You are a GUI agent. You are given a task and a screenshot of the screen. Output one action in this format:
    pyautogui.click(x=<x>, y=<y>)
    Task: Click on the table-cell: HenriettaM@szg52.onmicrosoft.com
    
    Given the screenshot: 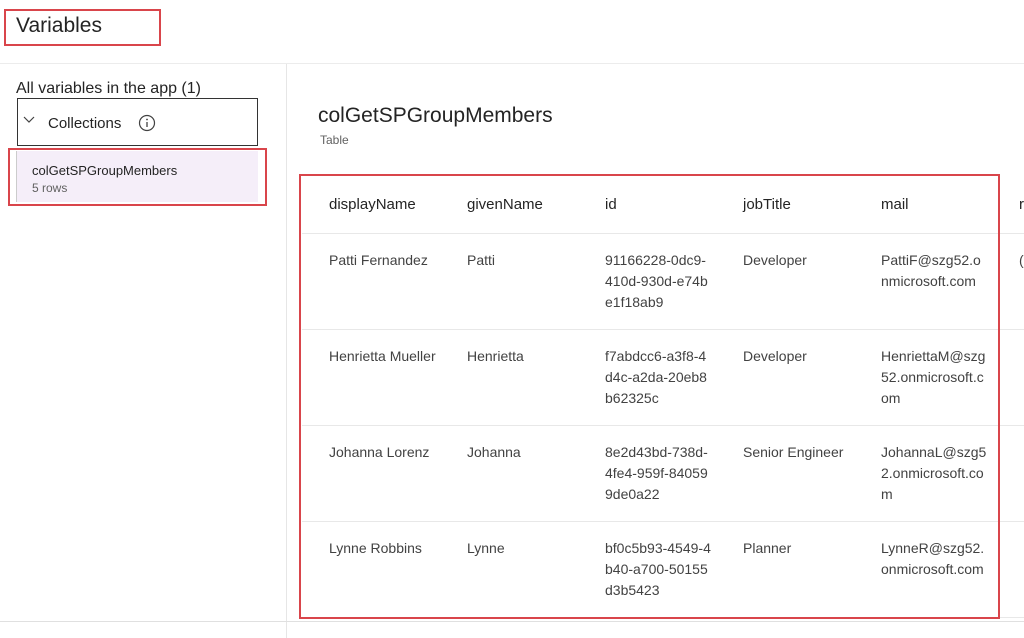 What is the action you would take?
    pyautogui.click(x=923, y=377)
    